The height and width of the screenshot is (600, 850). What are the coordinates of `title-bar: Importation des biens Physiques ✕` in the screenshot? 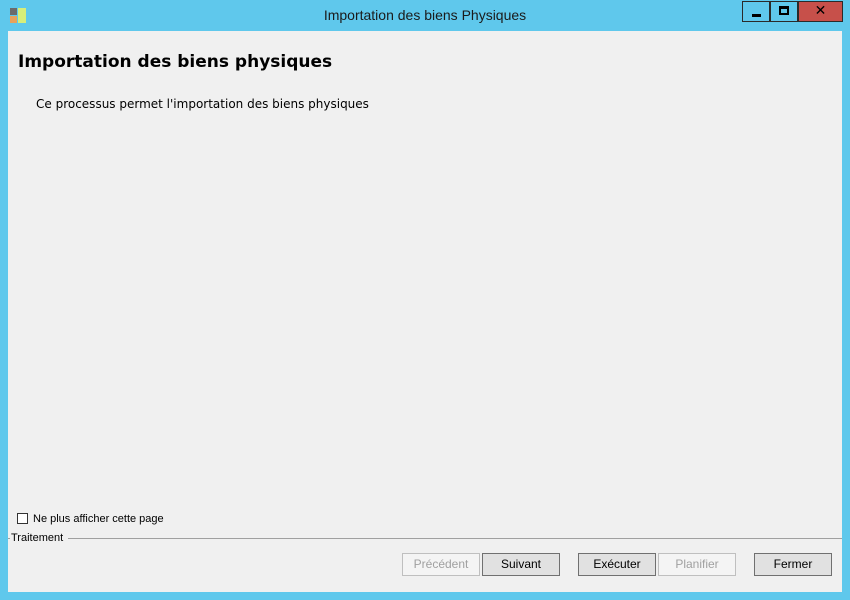 It's located at (425, 15).